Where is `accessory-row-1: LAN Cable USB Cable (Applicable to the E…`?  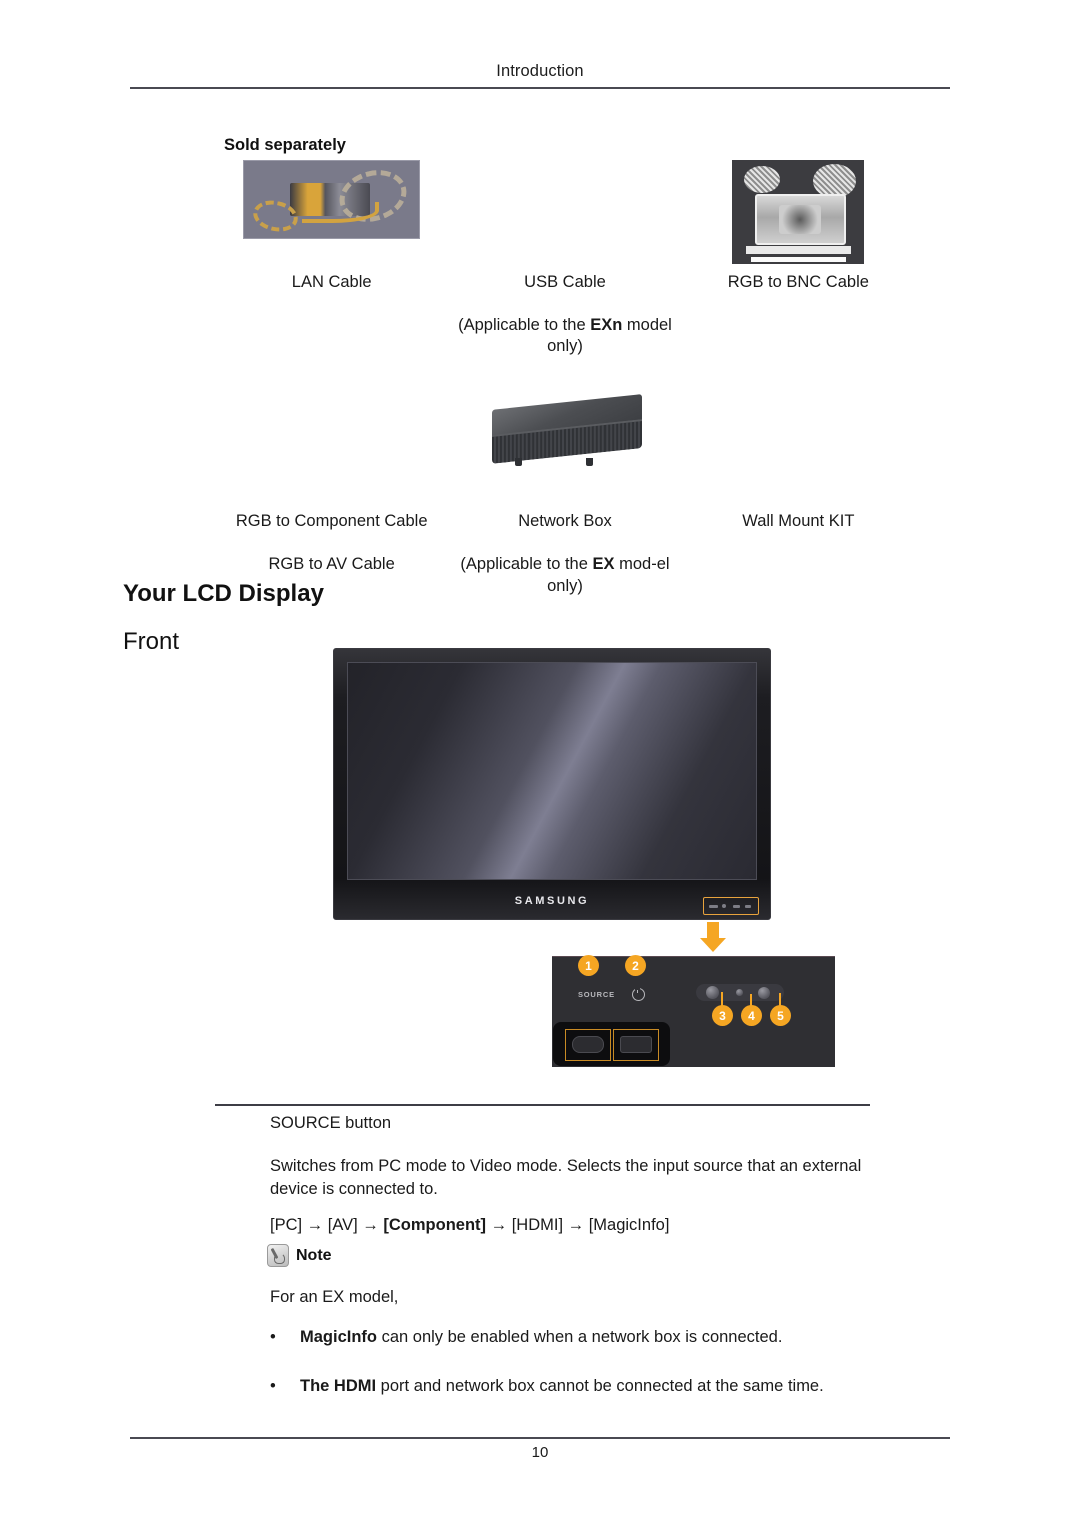
accessory-row-1: LAN Cable USB Cable (Applicable to the E… is located at coordinates (565, 258).